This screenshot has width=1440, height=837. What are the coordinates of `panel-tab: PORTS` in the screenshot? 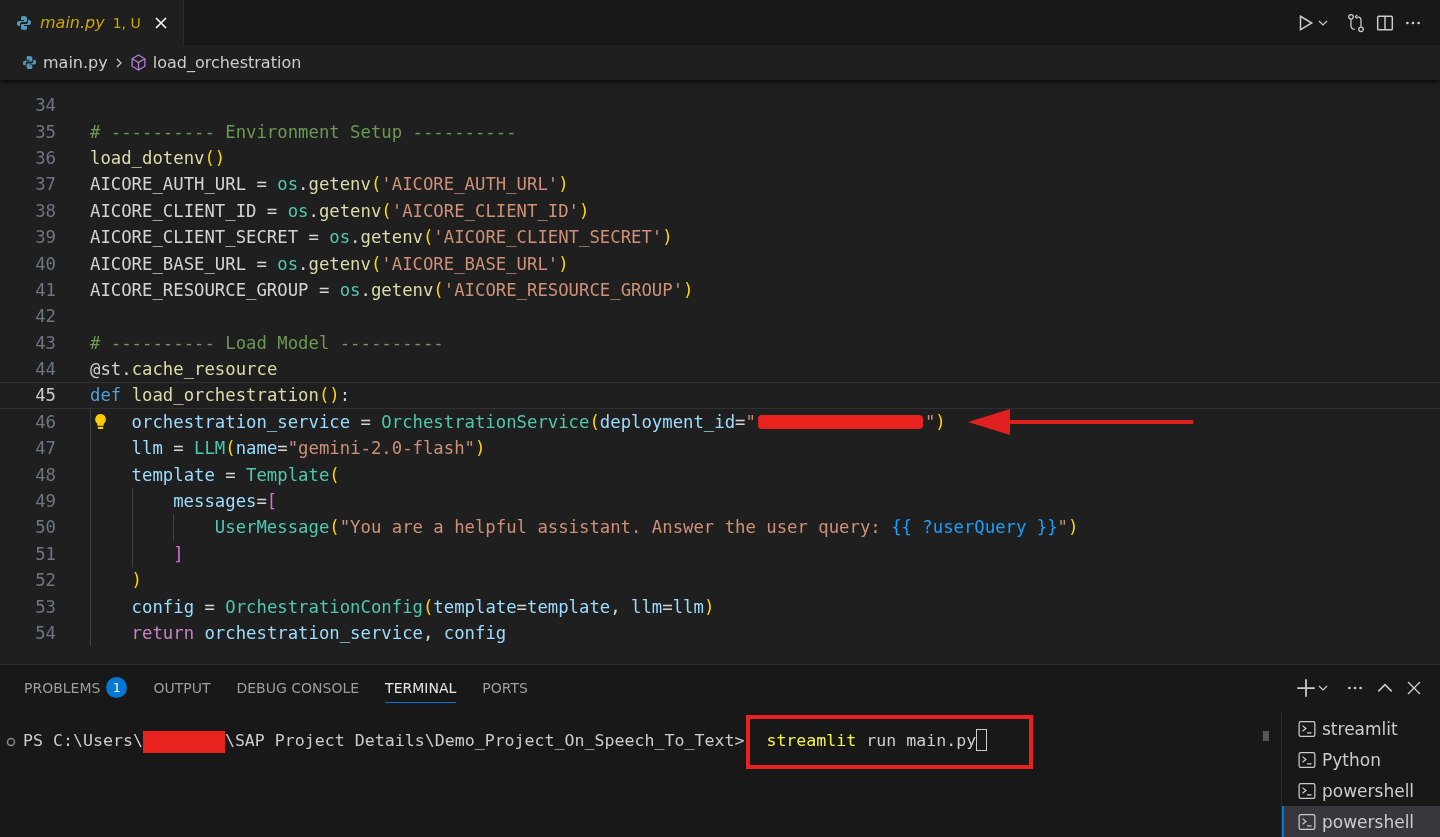 It's located at (505, 688).